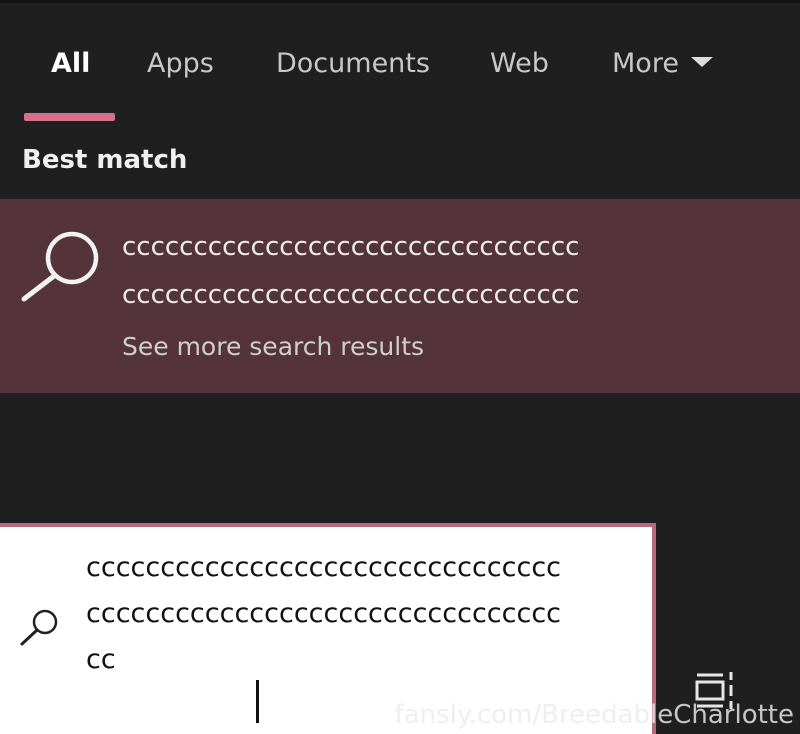 The image size is (800, 734). I want to click on text-cursor, so click(257, 701).